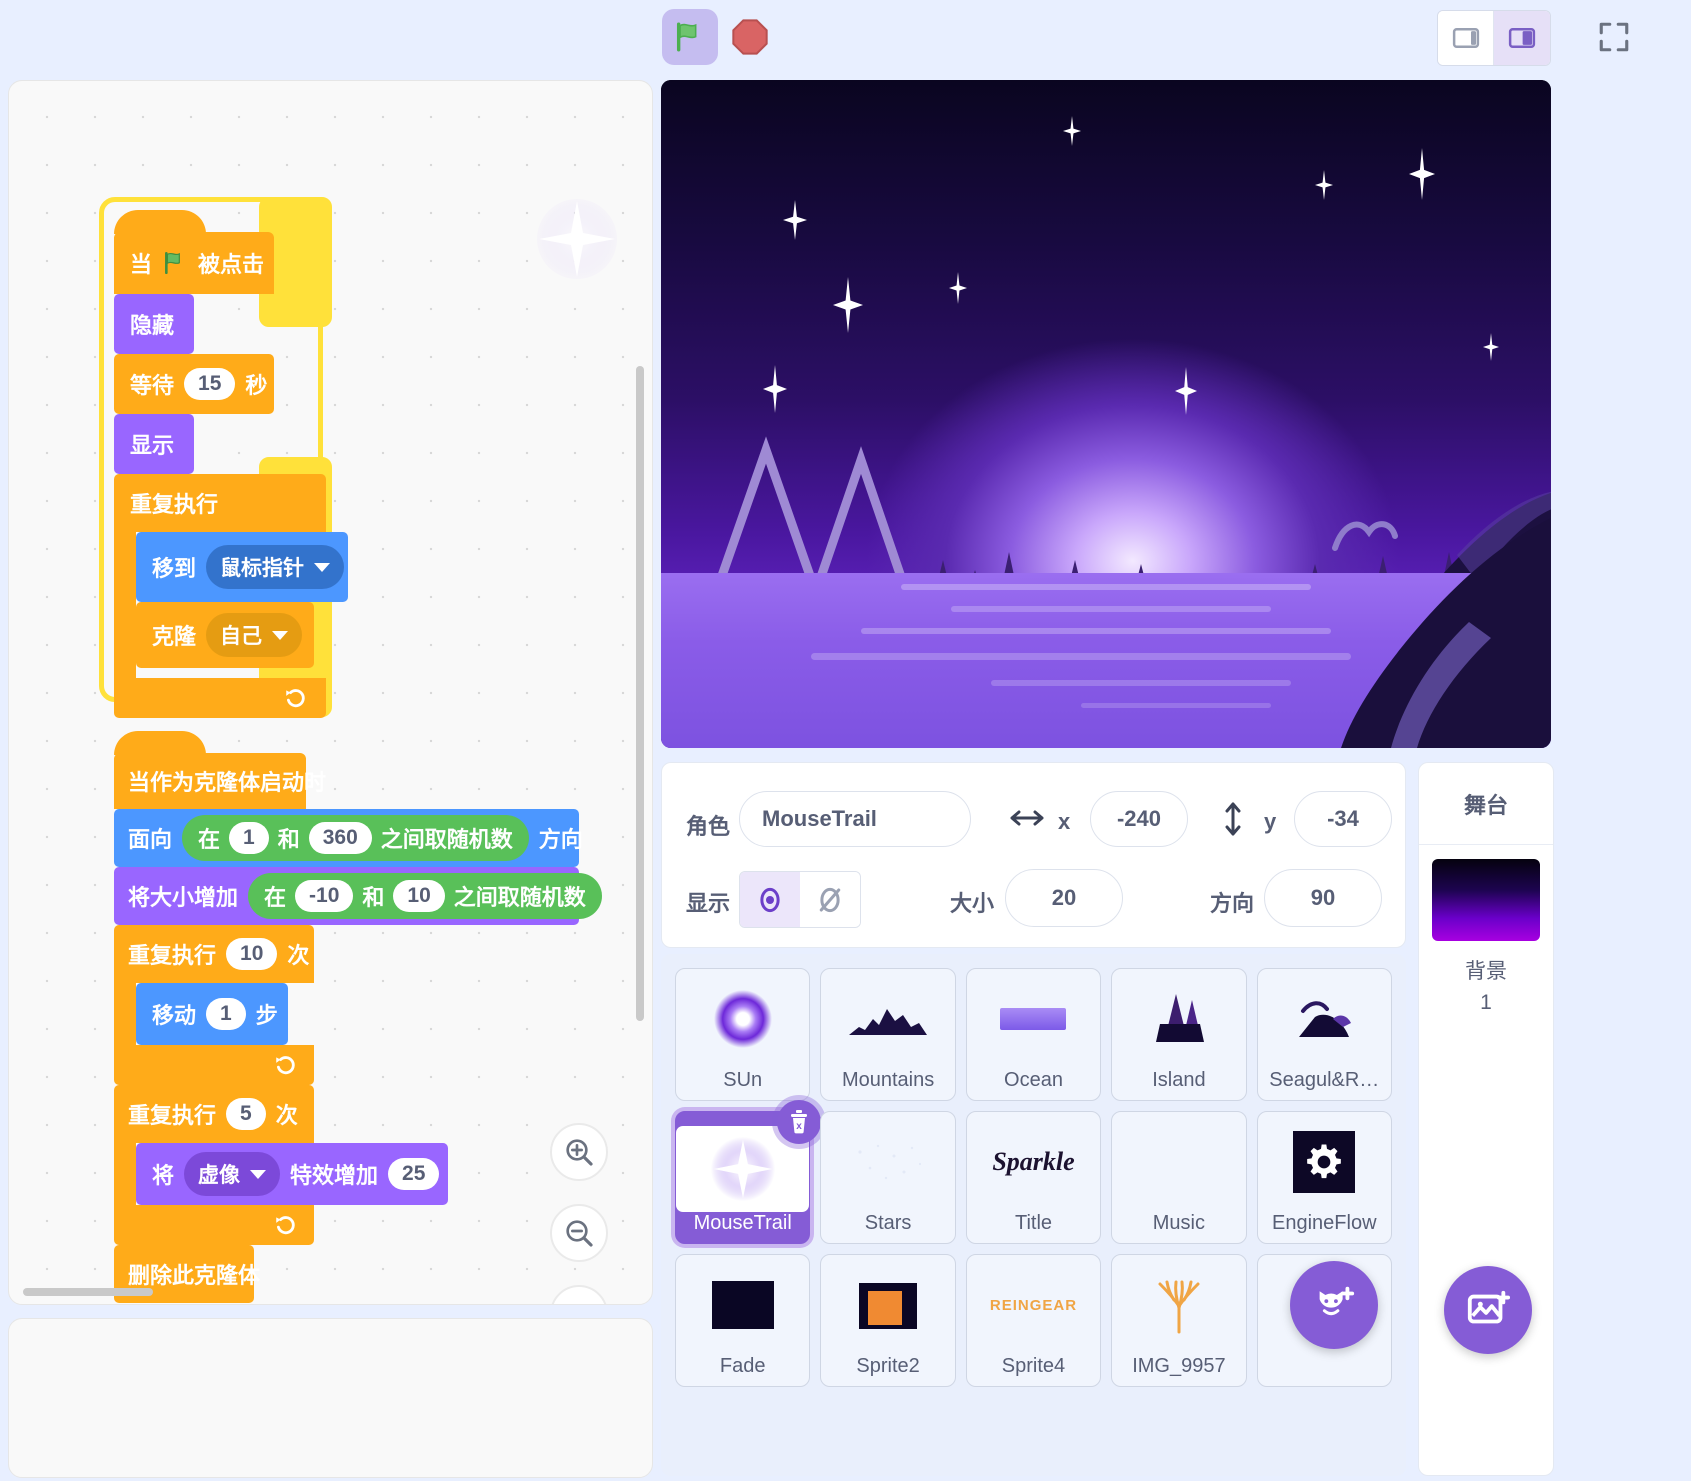 This screenshot has width=1691, height=1481. I want to click on sprite-card-fade: Fade, so click(743, 1320).